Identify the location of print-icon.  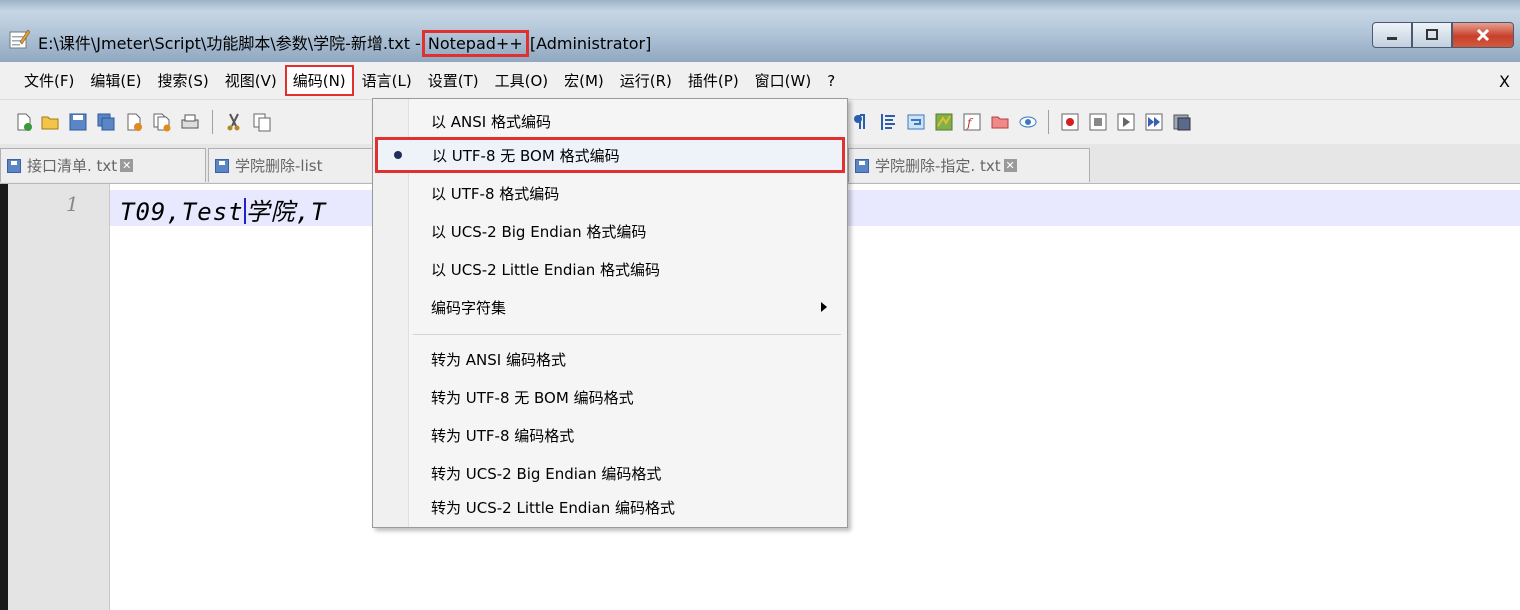
(190, 122).